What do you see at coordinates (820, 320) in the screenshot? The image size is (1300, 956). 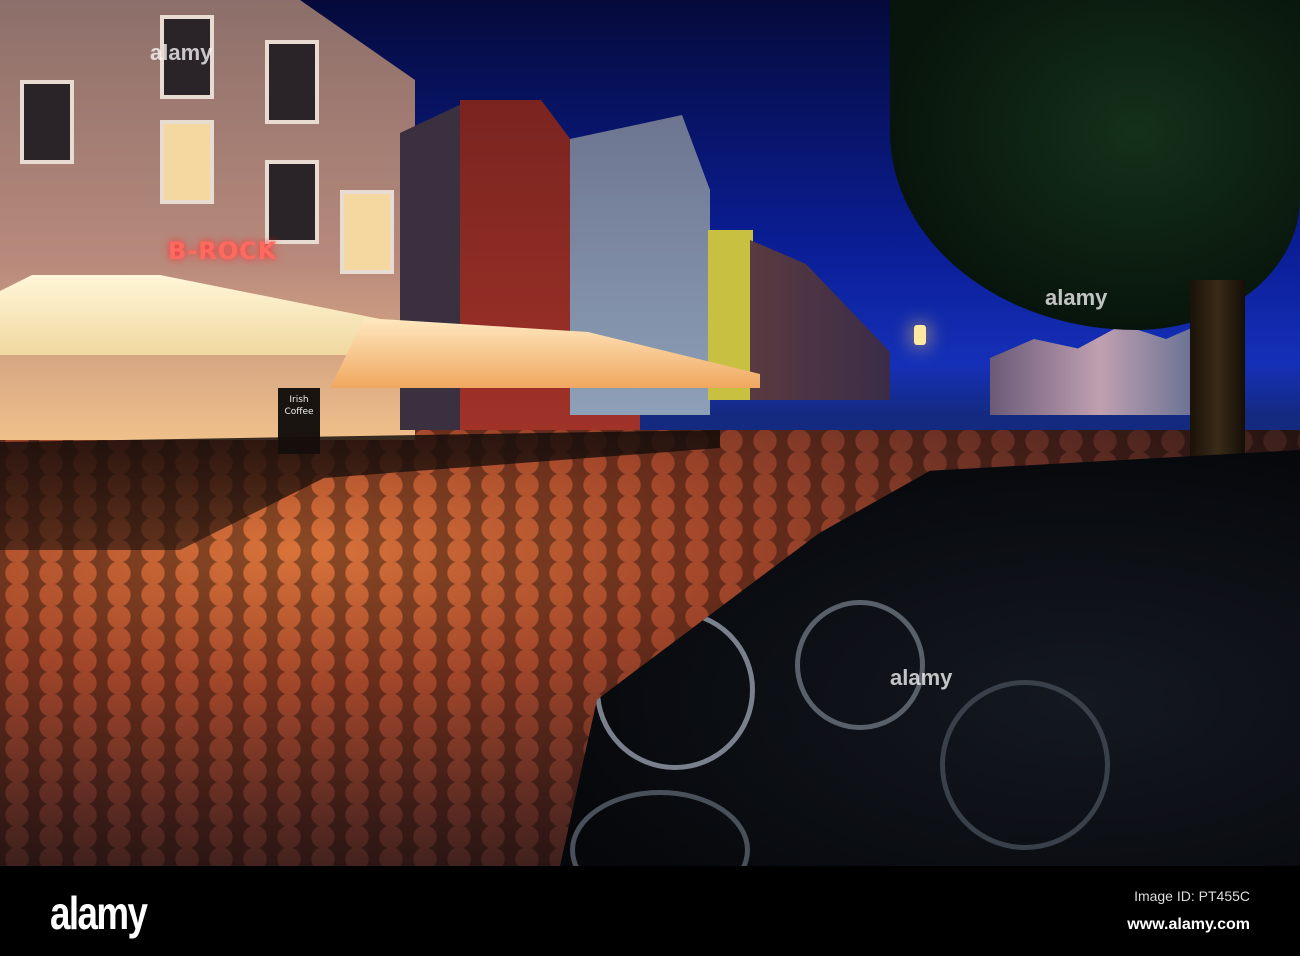 I see `building-row` at bounding box center [820, 320].